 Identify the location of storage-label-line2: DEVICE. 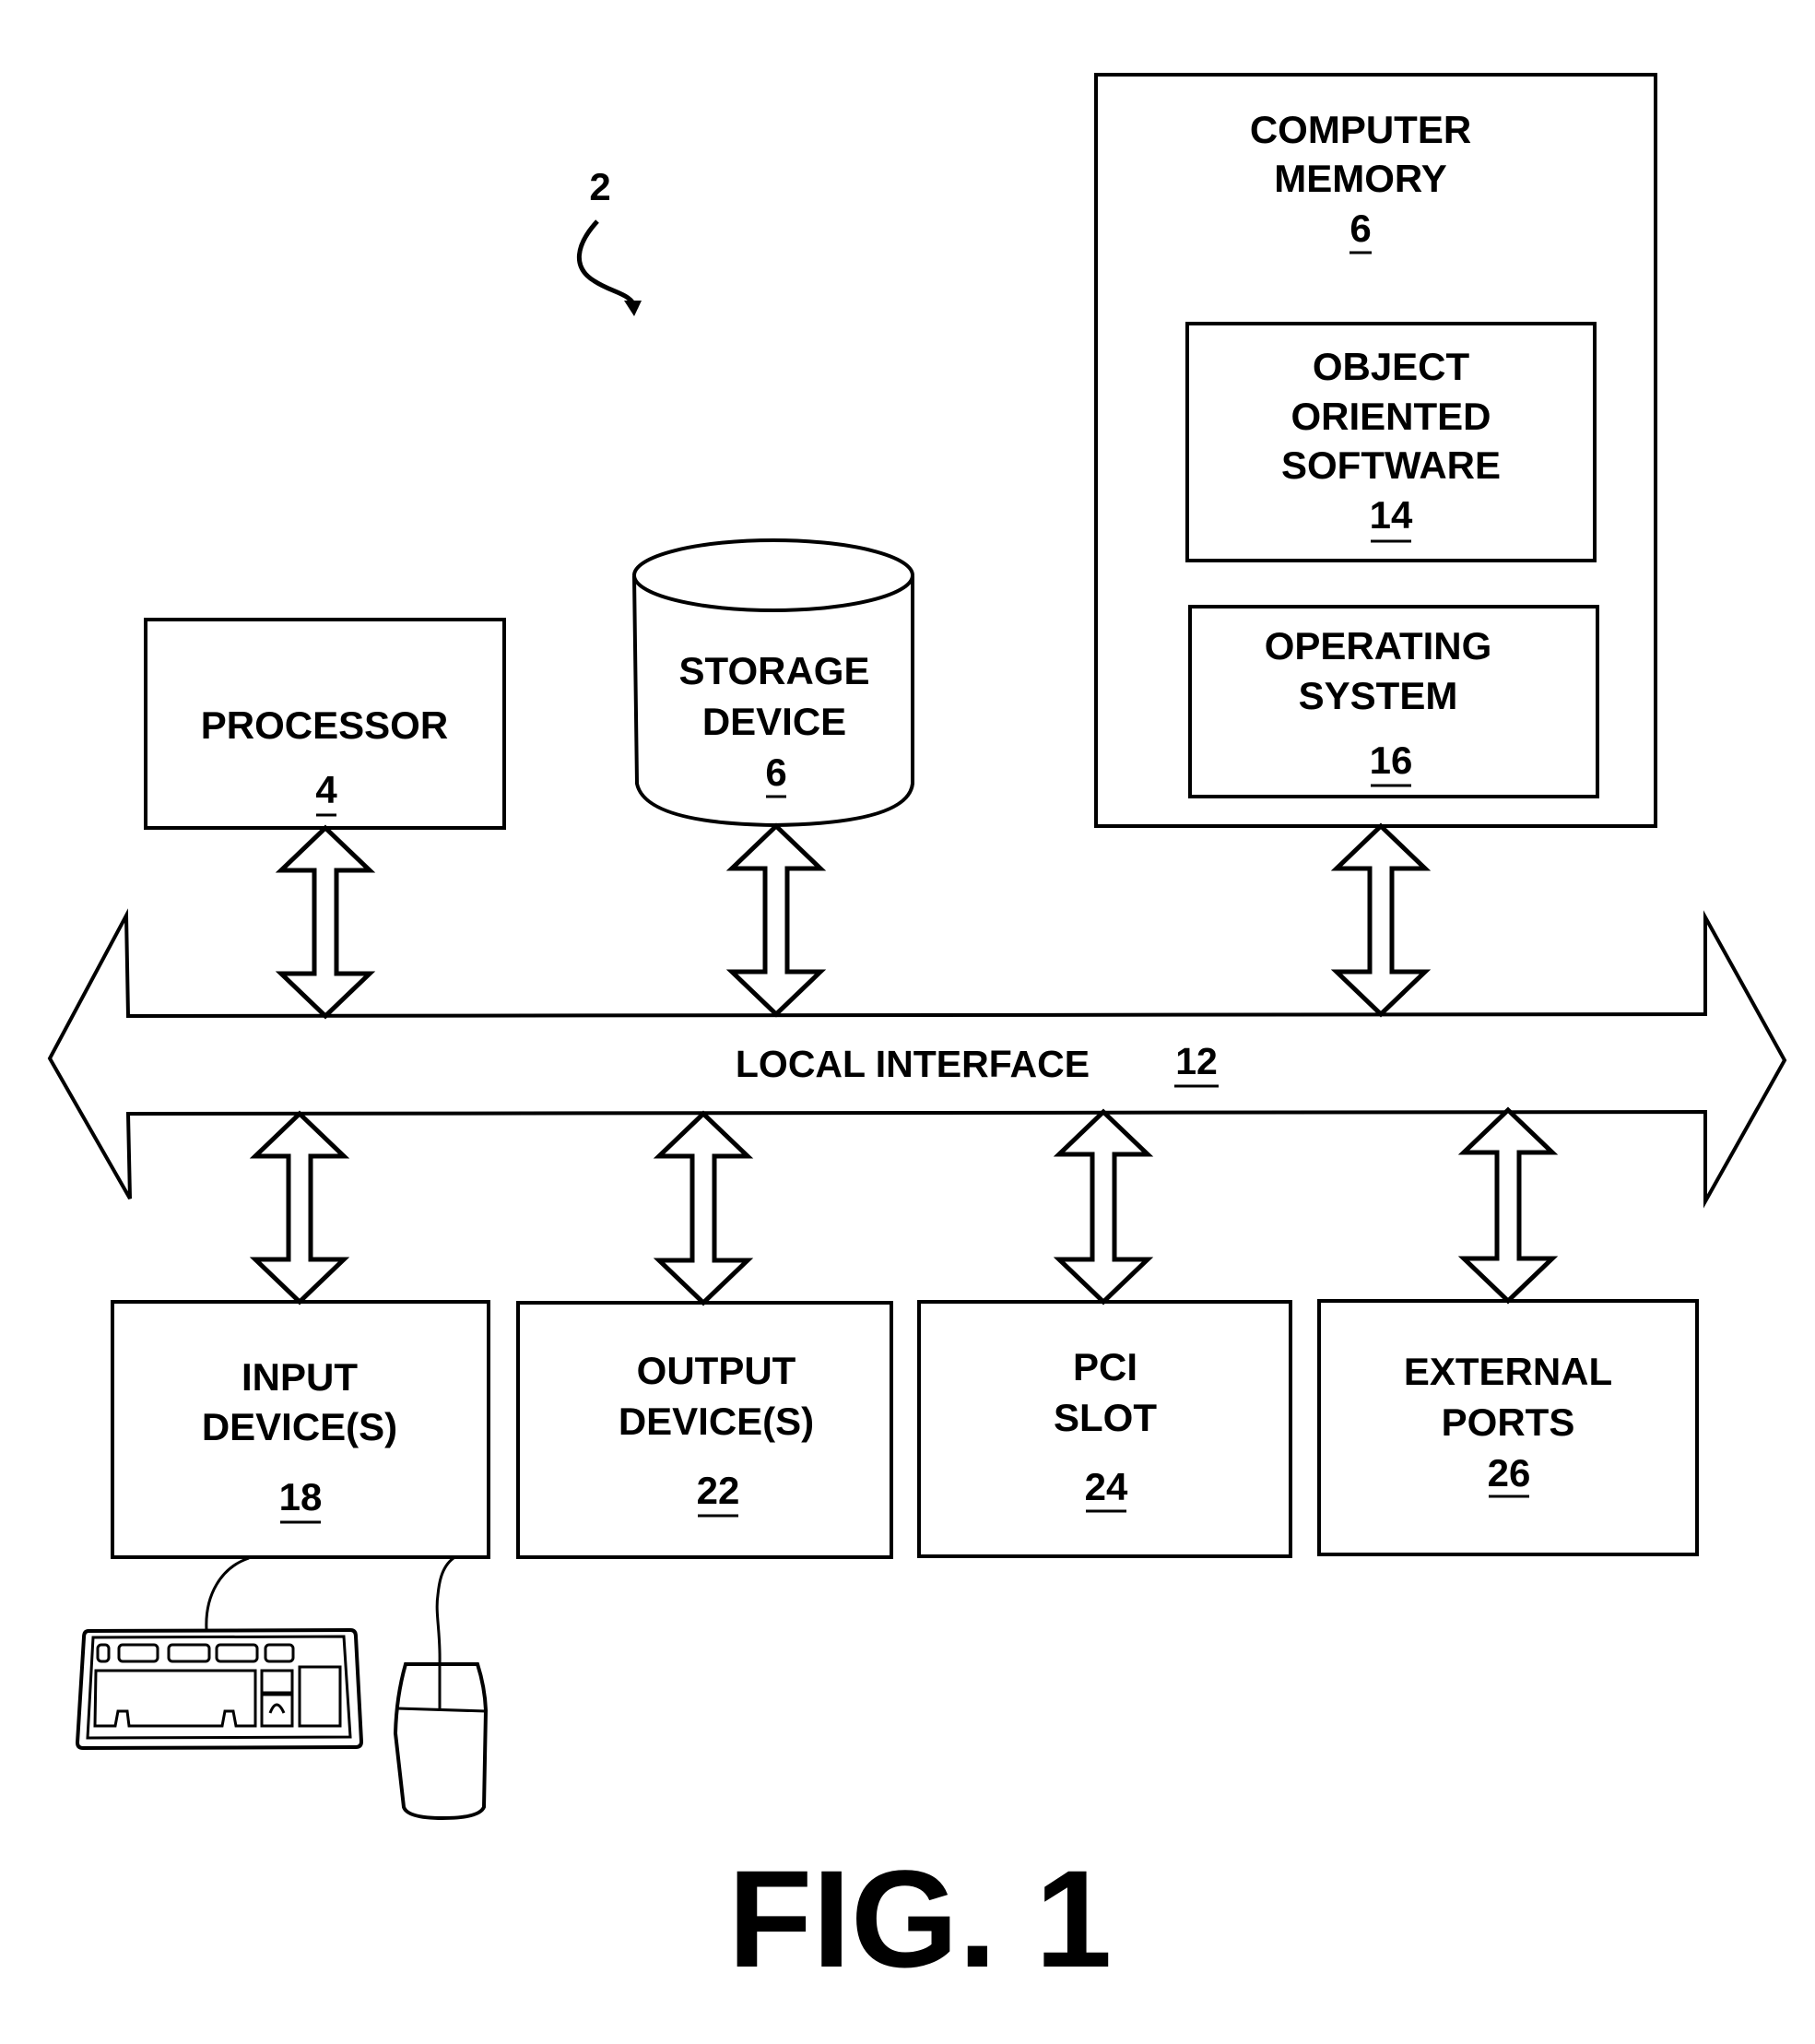
(774, 721).